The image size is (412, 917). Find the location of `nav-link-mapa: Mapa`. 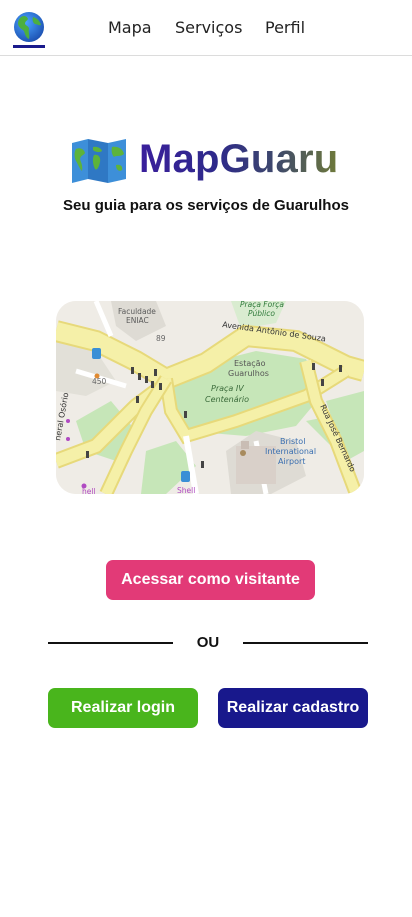

nav-link-mapa: Mapa is located at coordinates (130, 27).